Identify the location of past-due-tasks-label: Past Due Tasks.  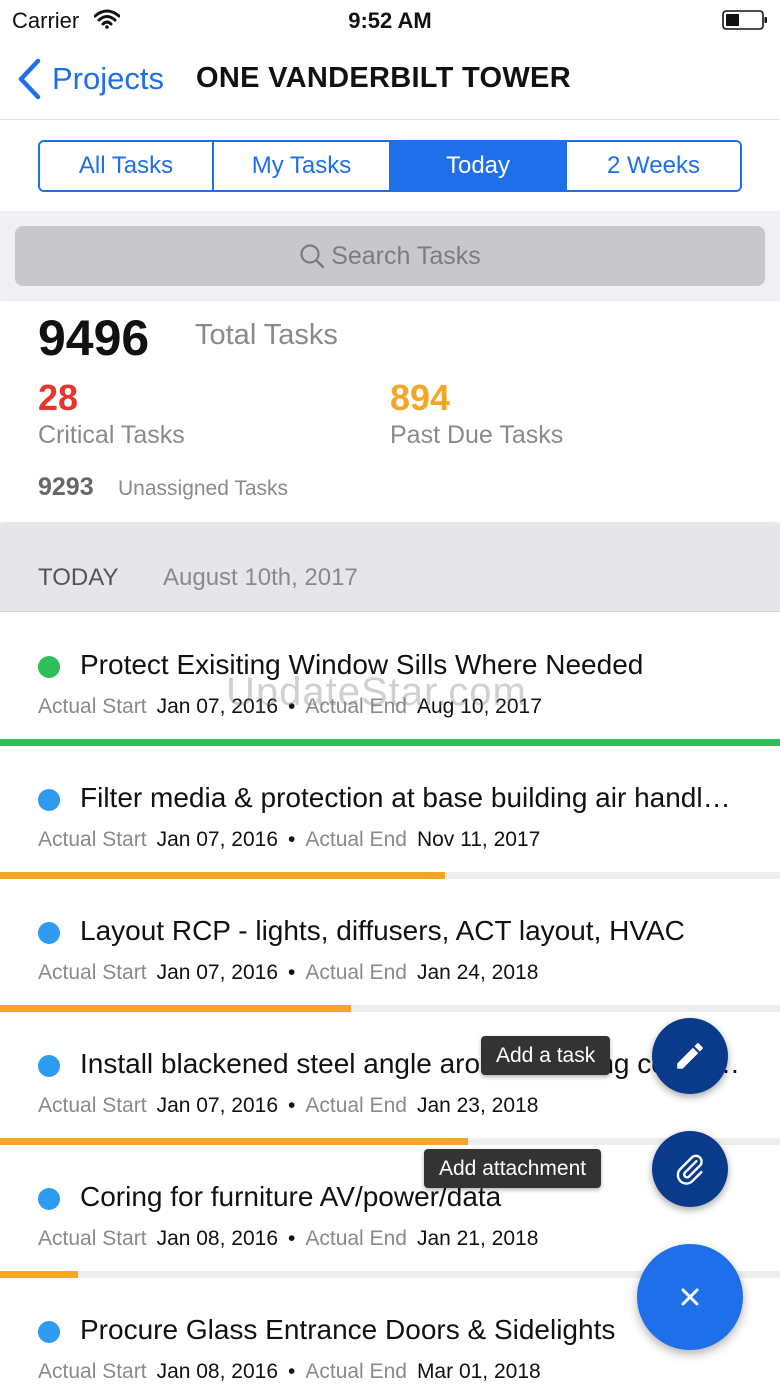
(477, 435).